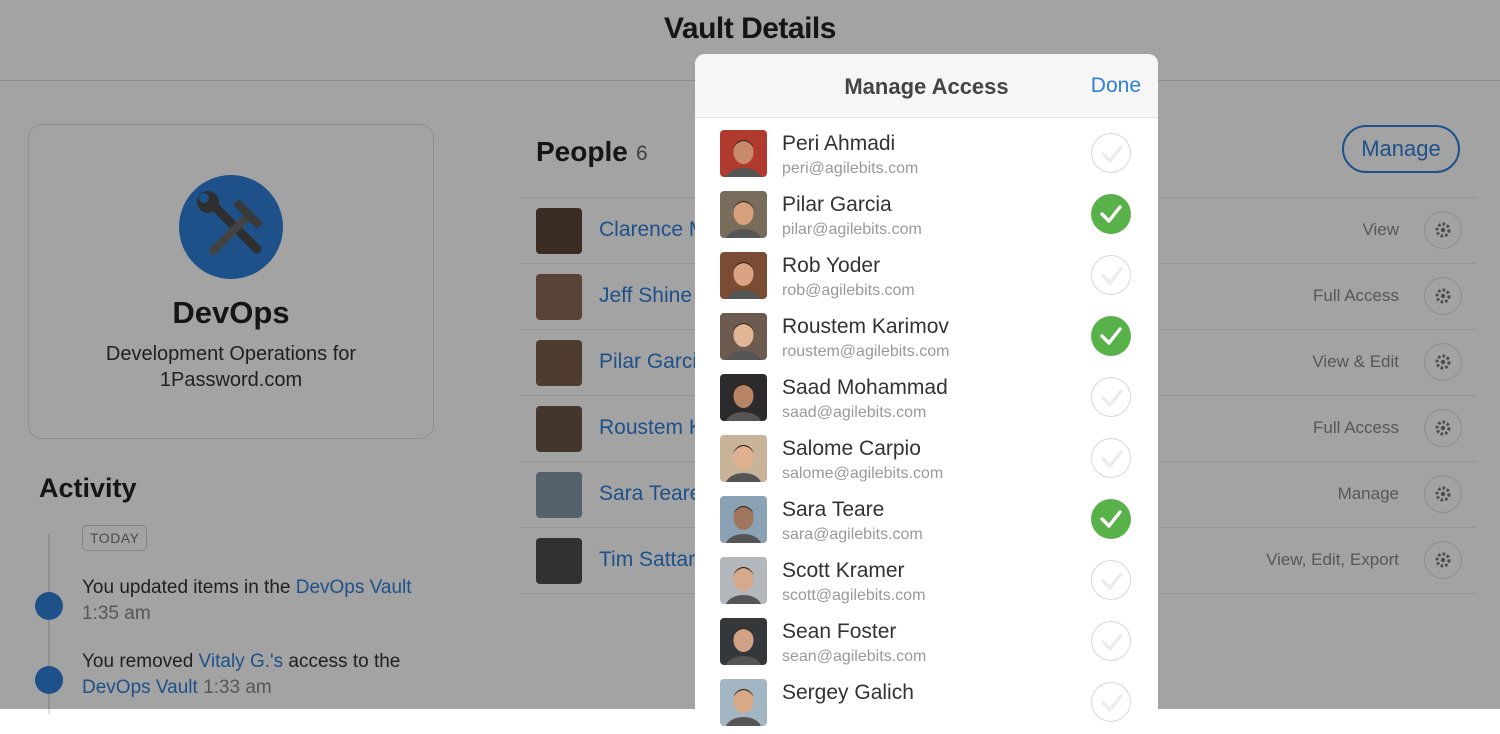 Image resolution: width=1500 pixels, height=734 pixels. I want to click on user-row: Scott Kramer scott@agilebits.com, so click(926, 579).